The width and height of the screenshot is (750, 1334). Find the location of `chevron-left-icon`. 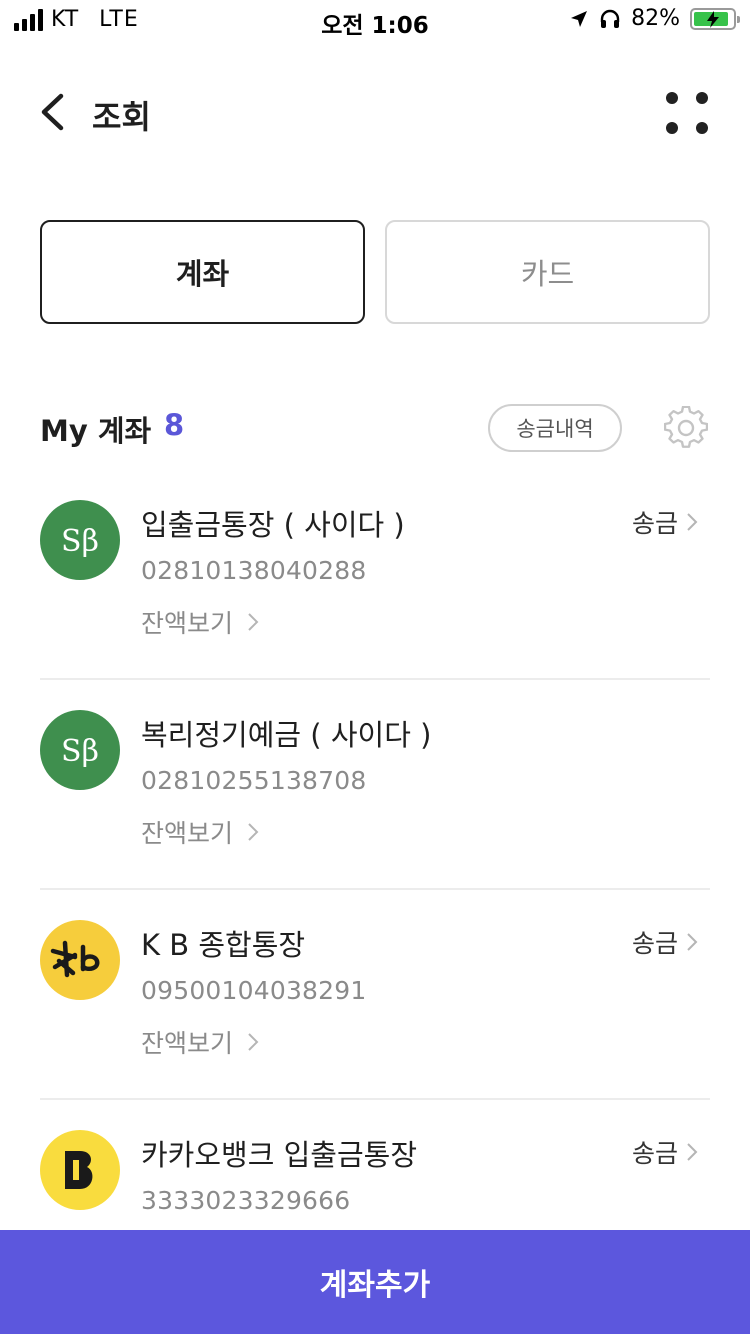

chevron-left-icon is located at coordinates (54, 112).